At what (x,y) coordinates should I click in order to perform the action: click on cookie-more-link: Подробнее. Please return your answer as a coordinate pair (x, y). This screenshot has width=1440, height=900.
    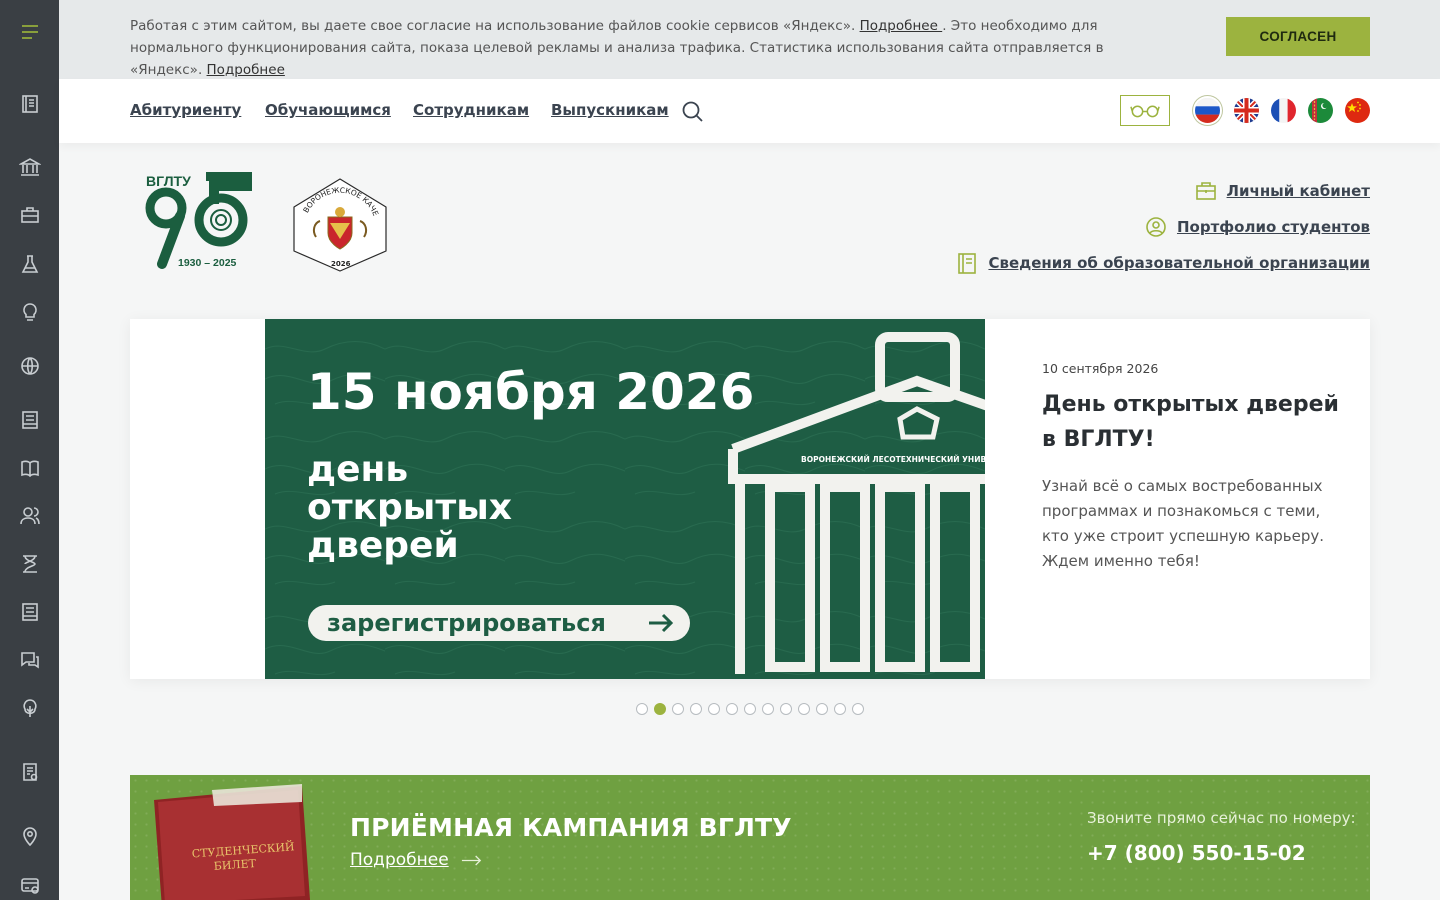
    Looking at the image, I should click on (901, 26).